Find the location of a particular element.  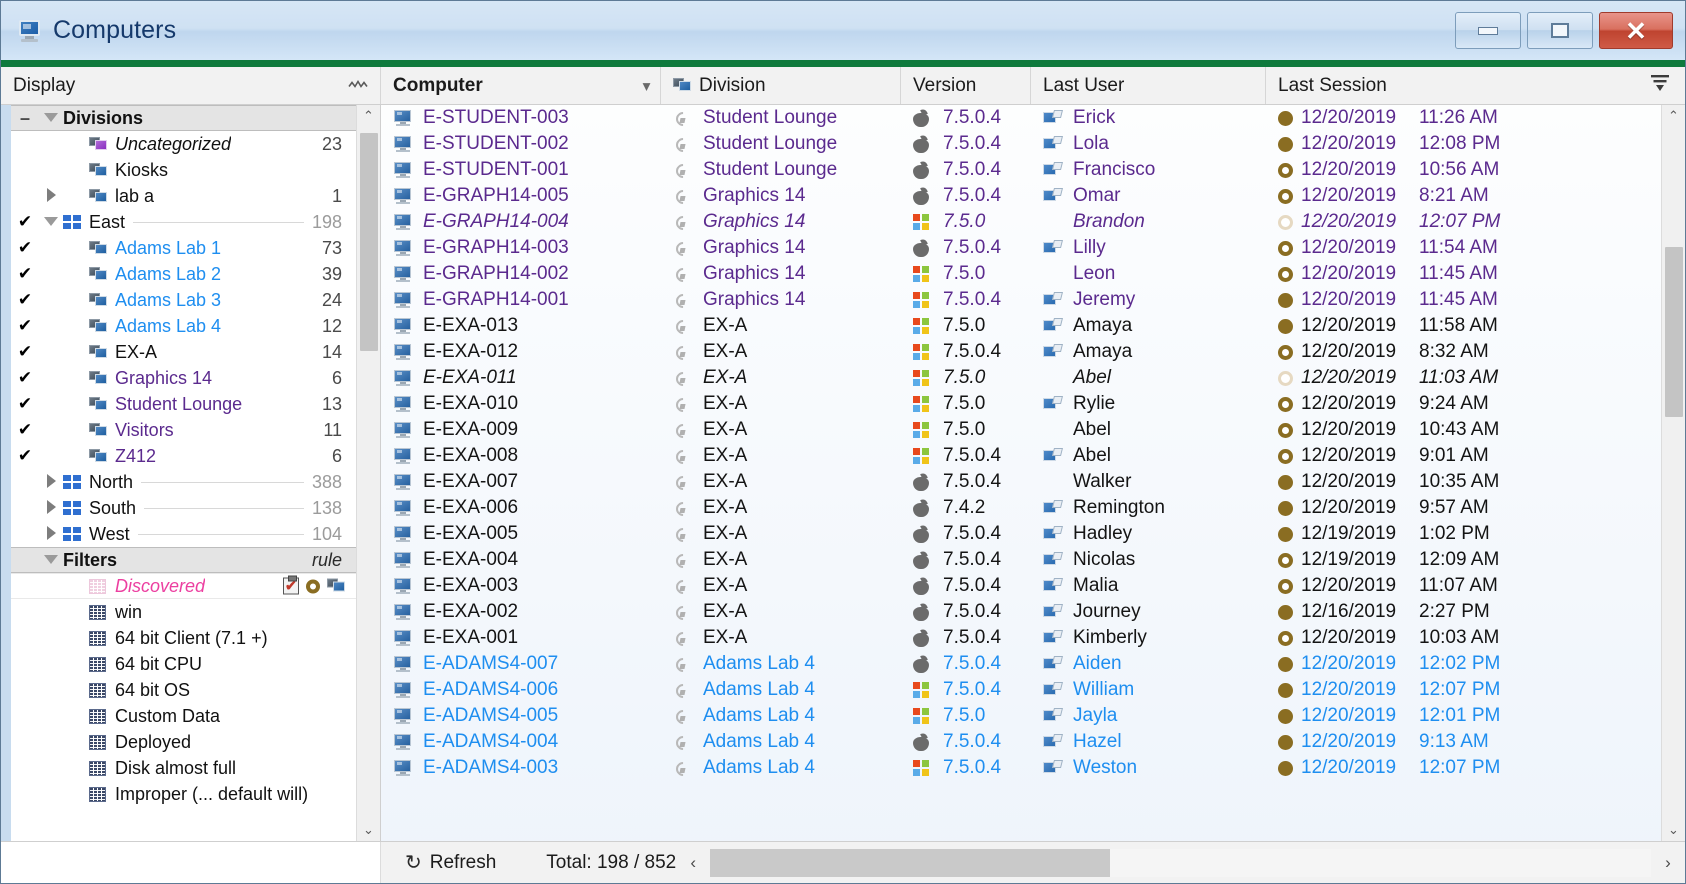

sidebar-item-west: West 104 is located at coordinates (183, 534).